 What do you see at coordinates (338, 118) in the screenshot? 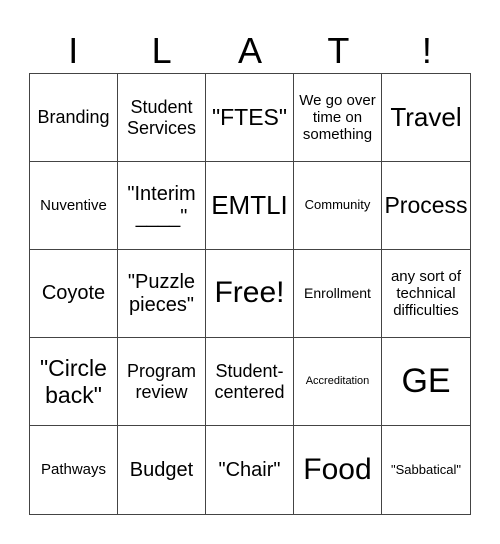
I see `bingo-cell: We go over time on something` at bounding box center [338, 118].